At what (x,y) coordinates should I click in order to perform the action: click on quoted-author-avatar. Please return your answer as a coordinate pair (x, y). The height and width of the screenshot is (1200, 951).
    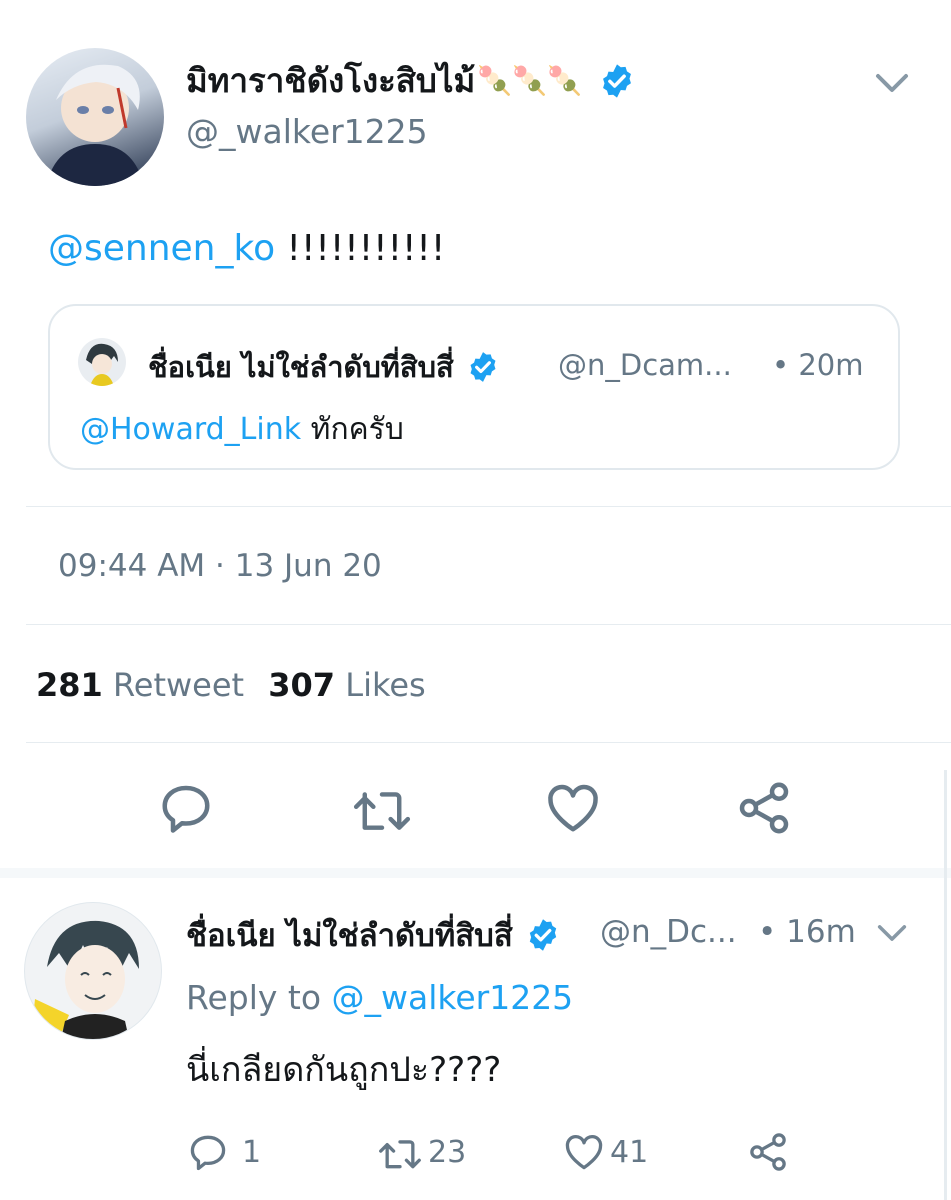
    Looking at the image, I should click on (102, 362).